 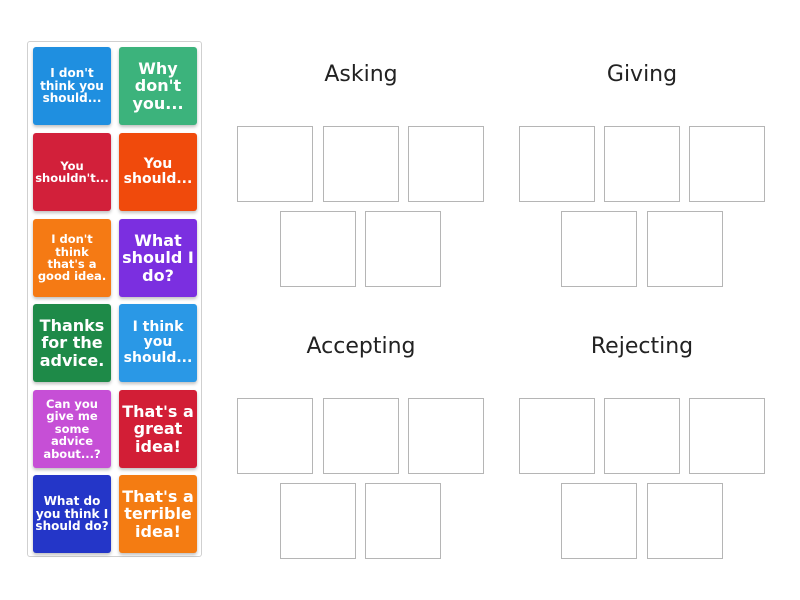 What do you see at coordinates (72, 343) in the screenshot?
I see `card-thanks-for-advice: Thanks for the advice.` at bounding box center [72, 343].